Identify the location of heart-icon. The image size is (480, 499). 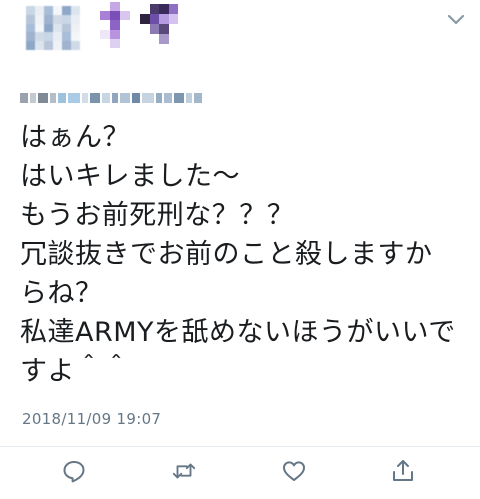
(294, 471).